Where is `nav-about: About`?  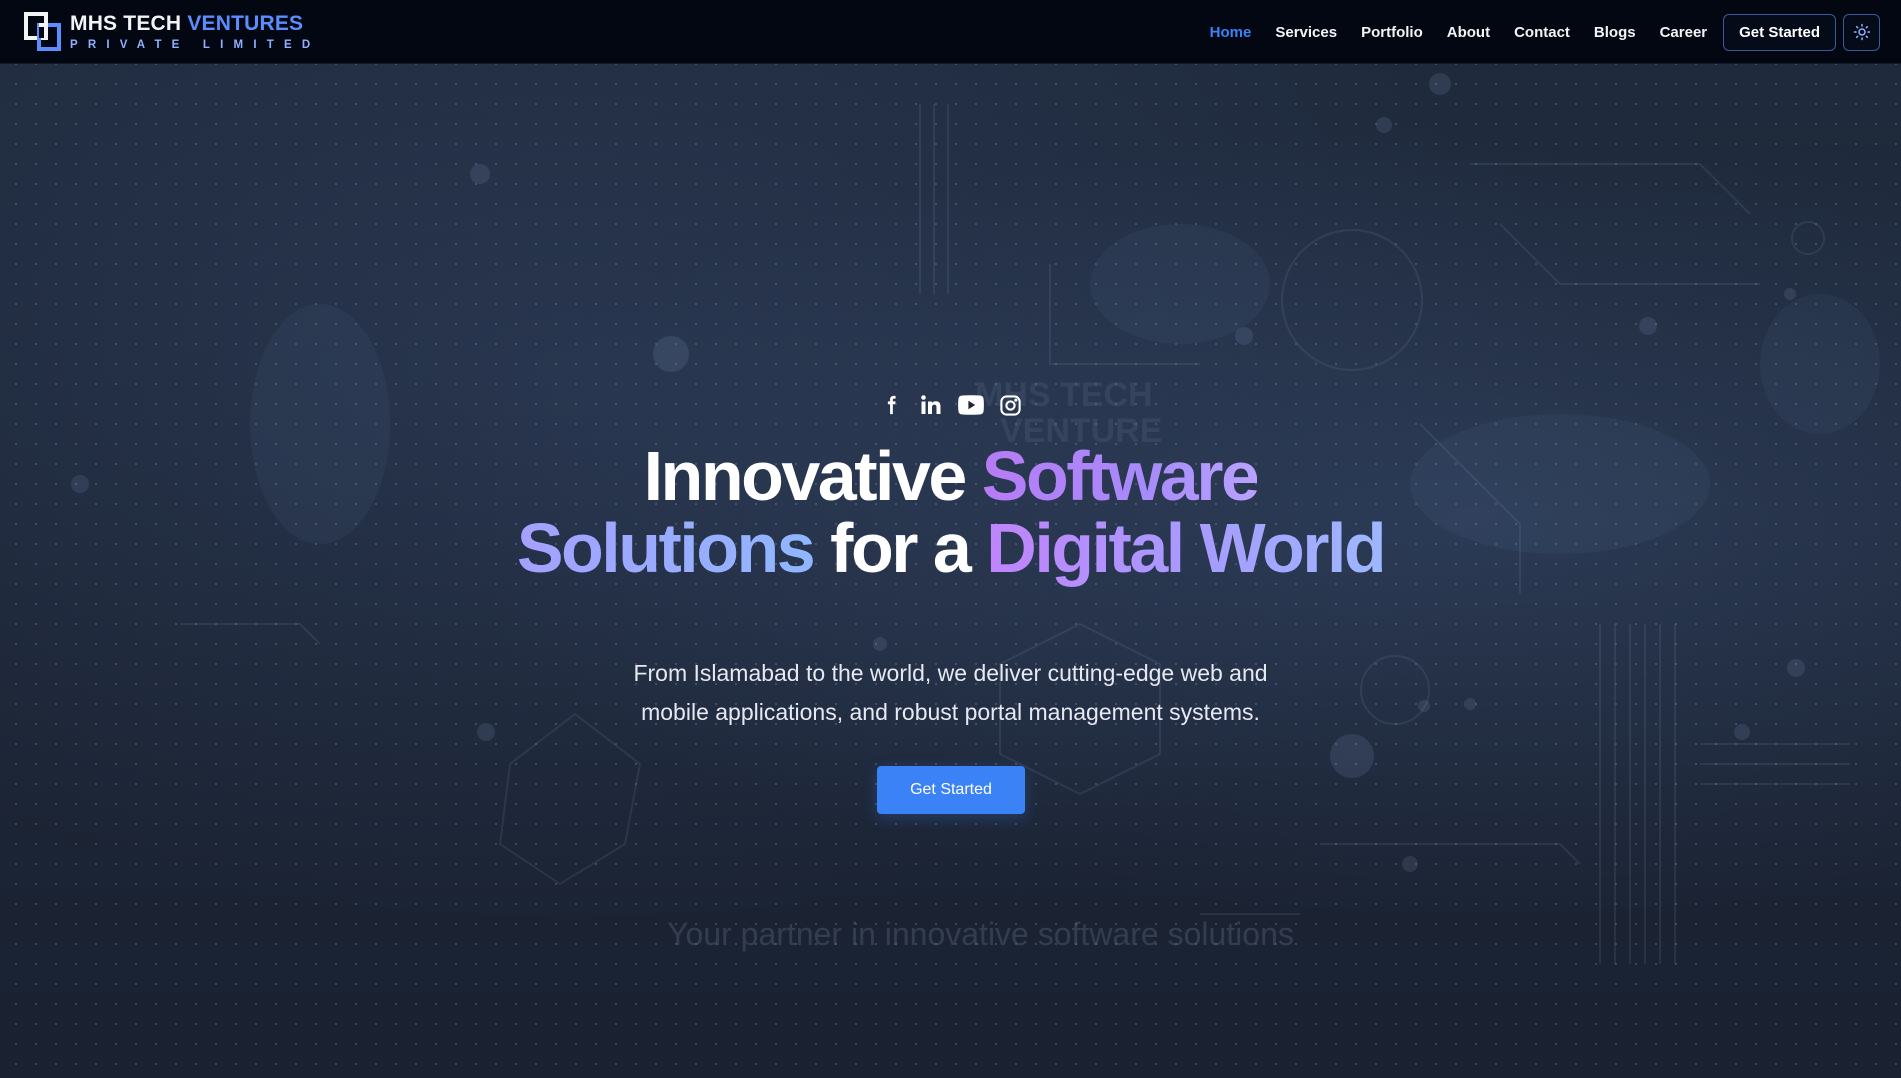
nav-about: About is located at coordinates (1468, 32).